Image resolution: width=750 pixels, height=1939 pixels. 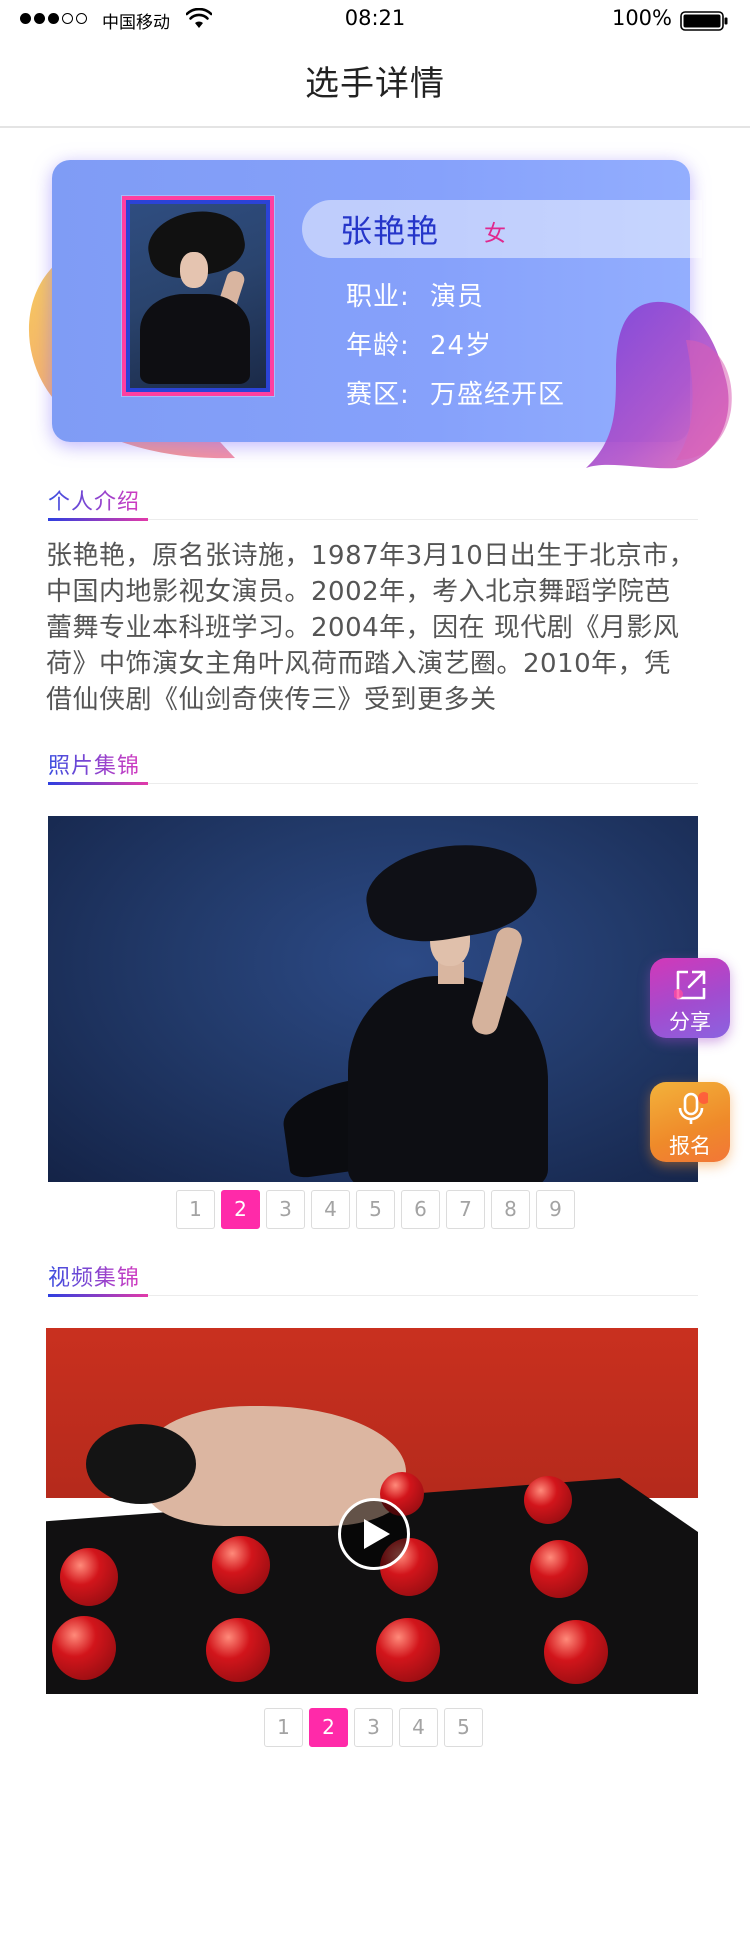 What do you see at coordinates (704, 21) in the screenshot?
I see `battery-icon` at bounding box center [704, 21].